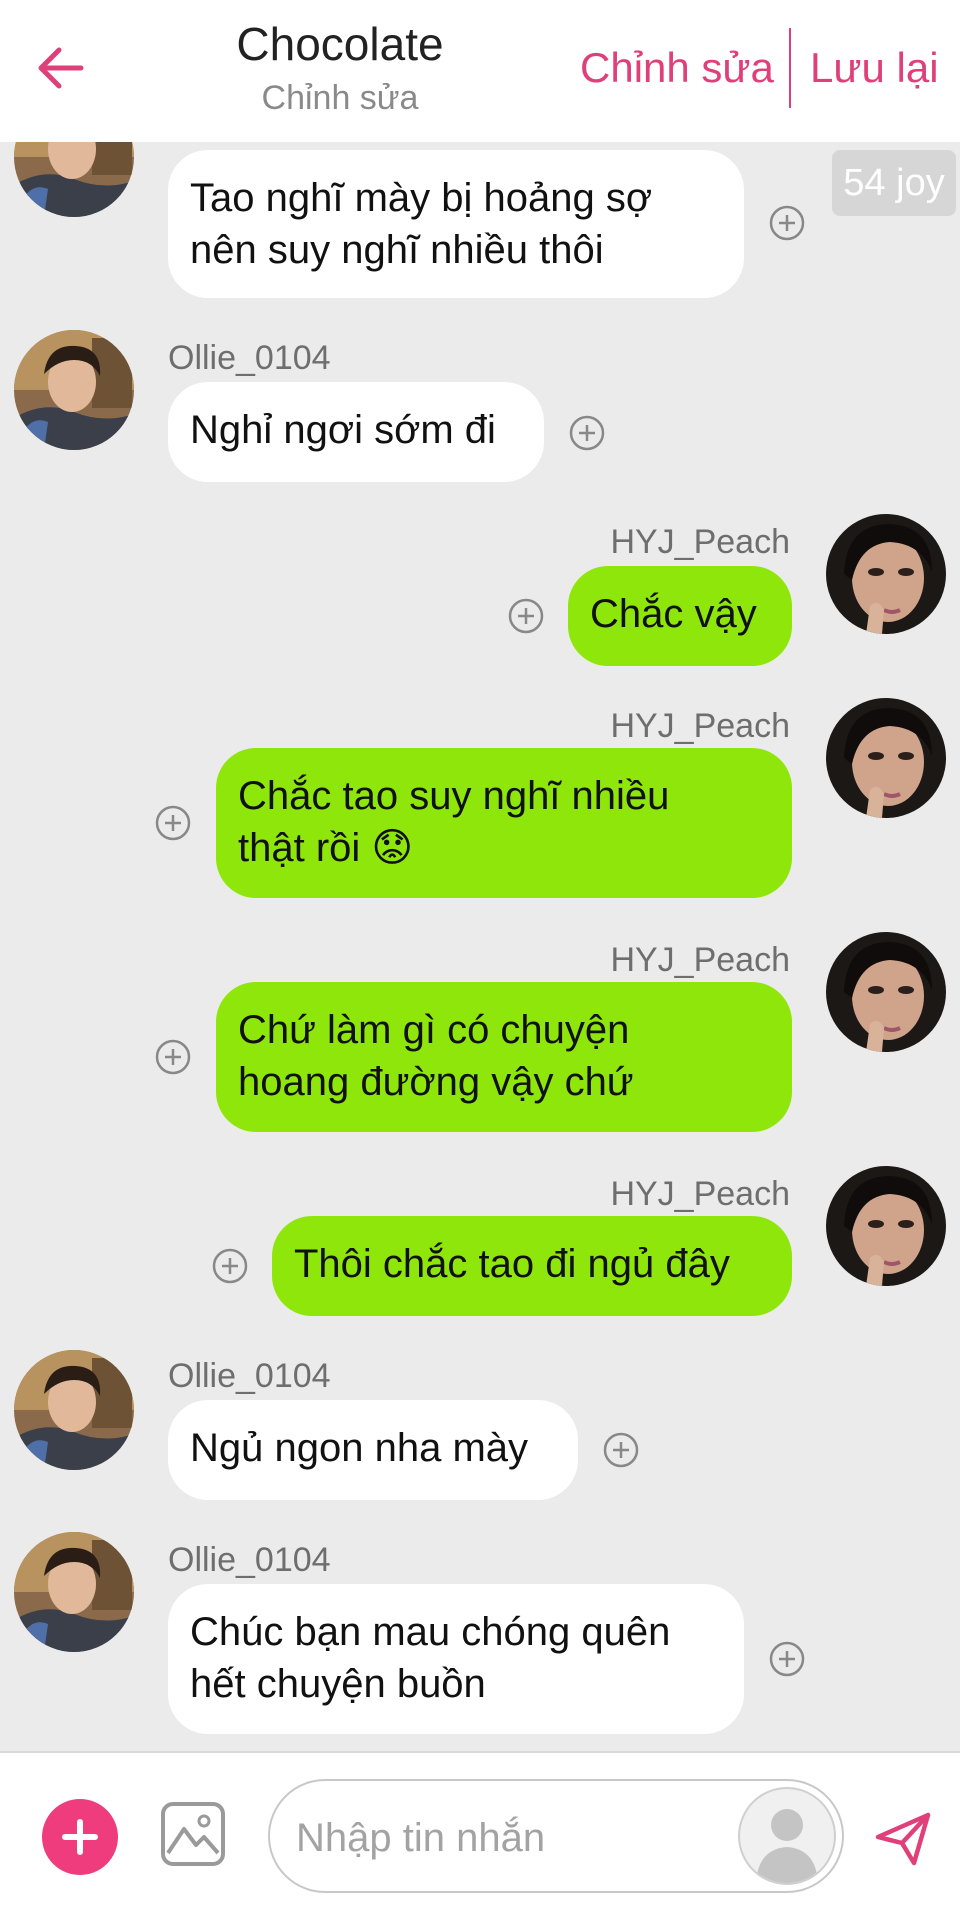 The image size is (960, 1920). I want to click on message-line: nên suy nghĩ nhiều thôi, so click(397, 250).